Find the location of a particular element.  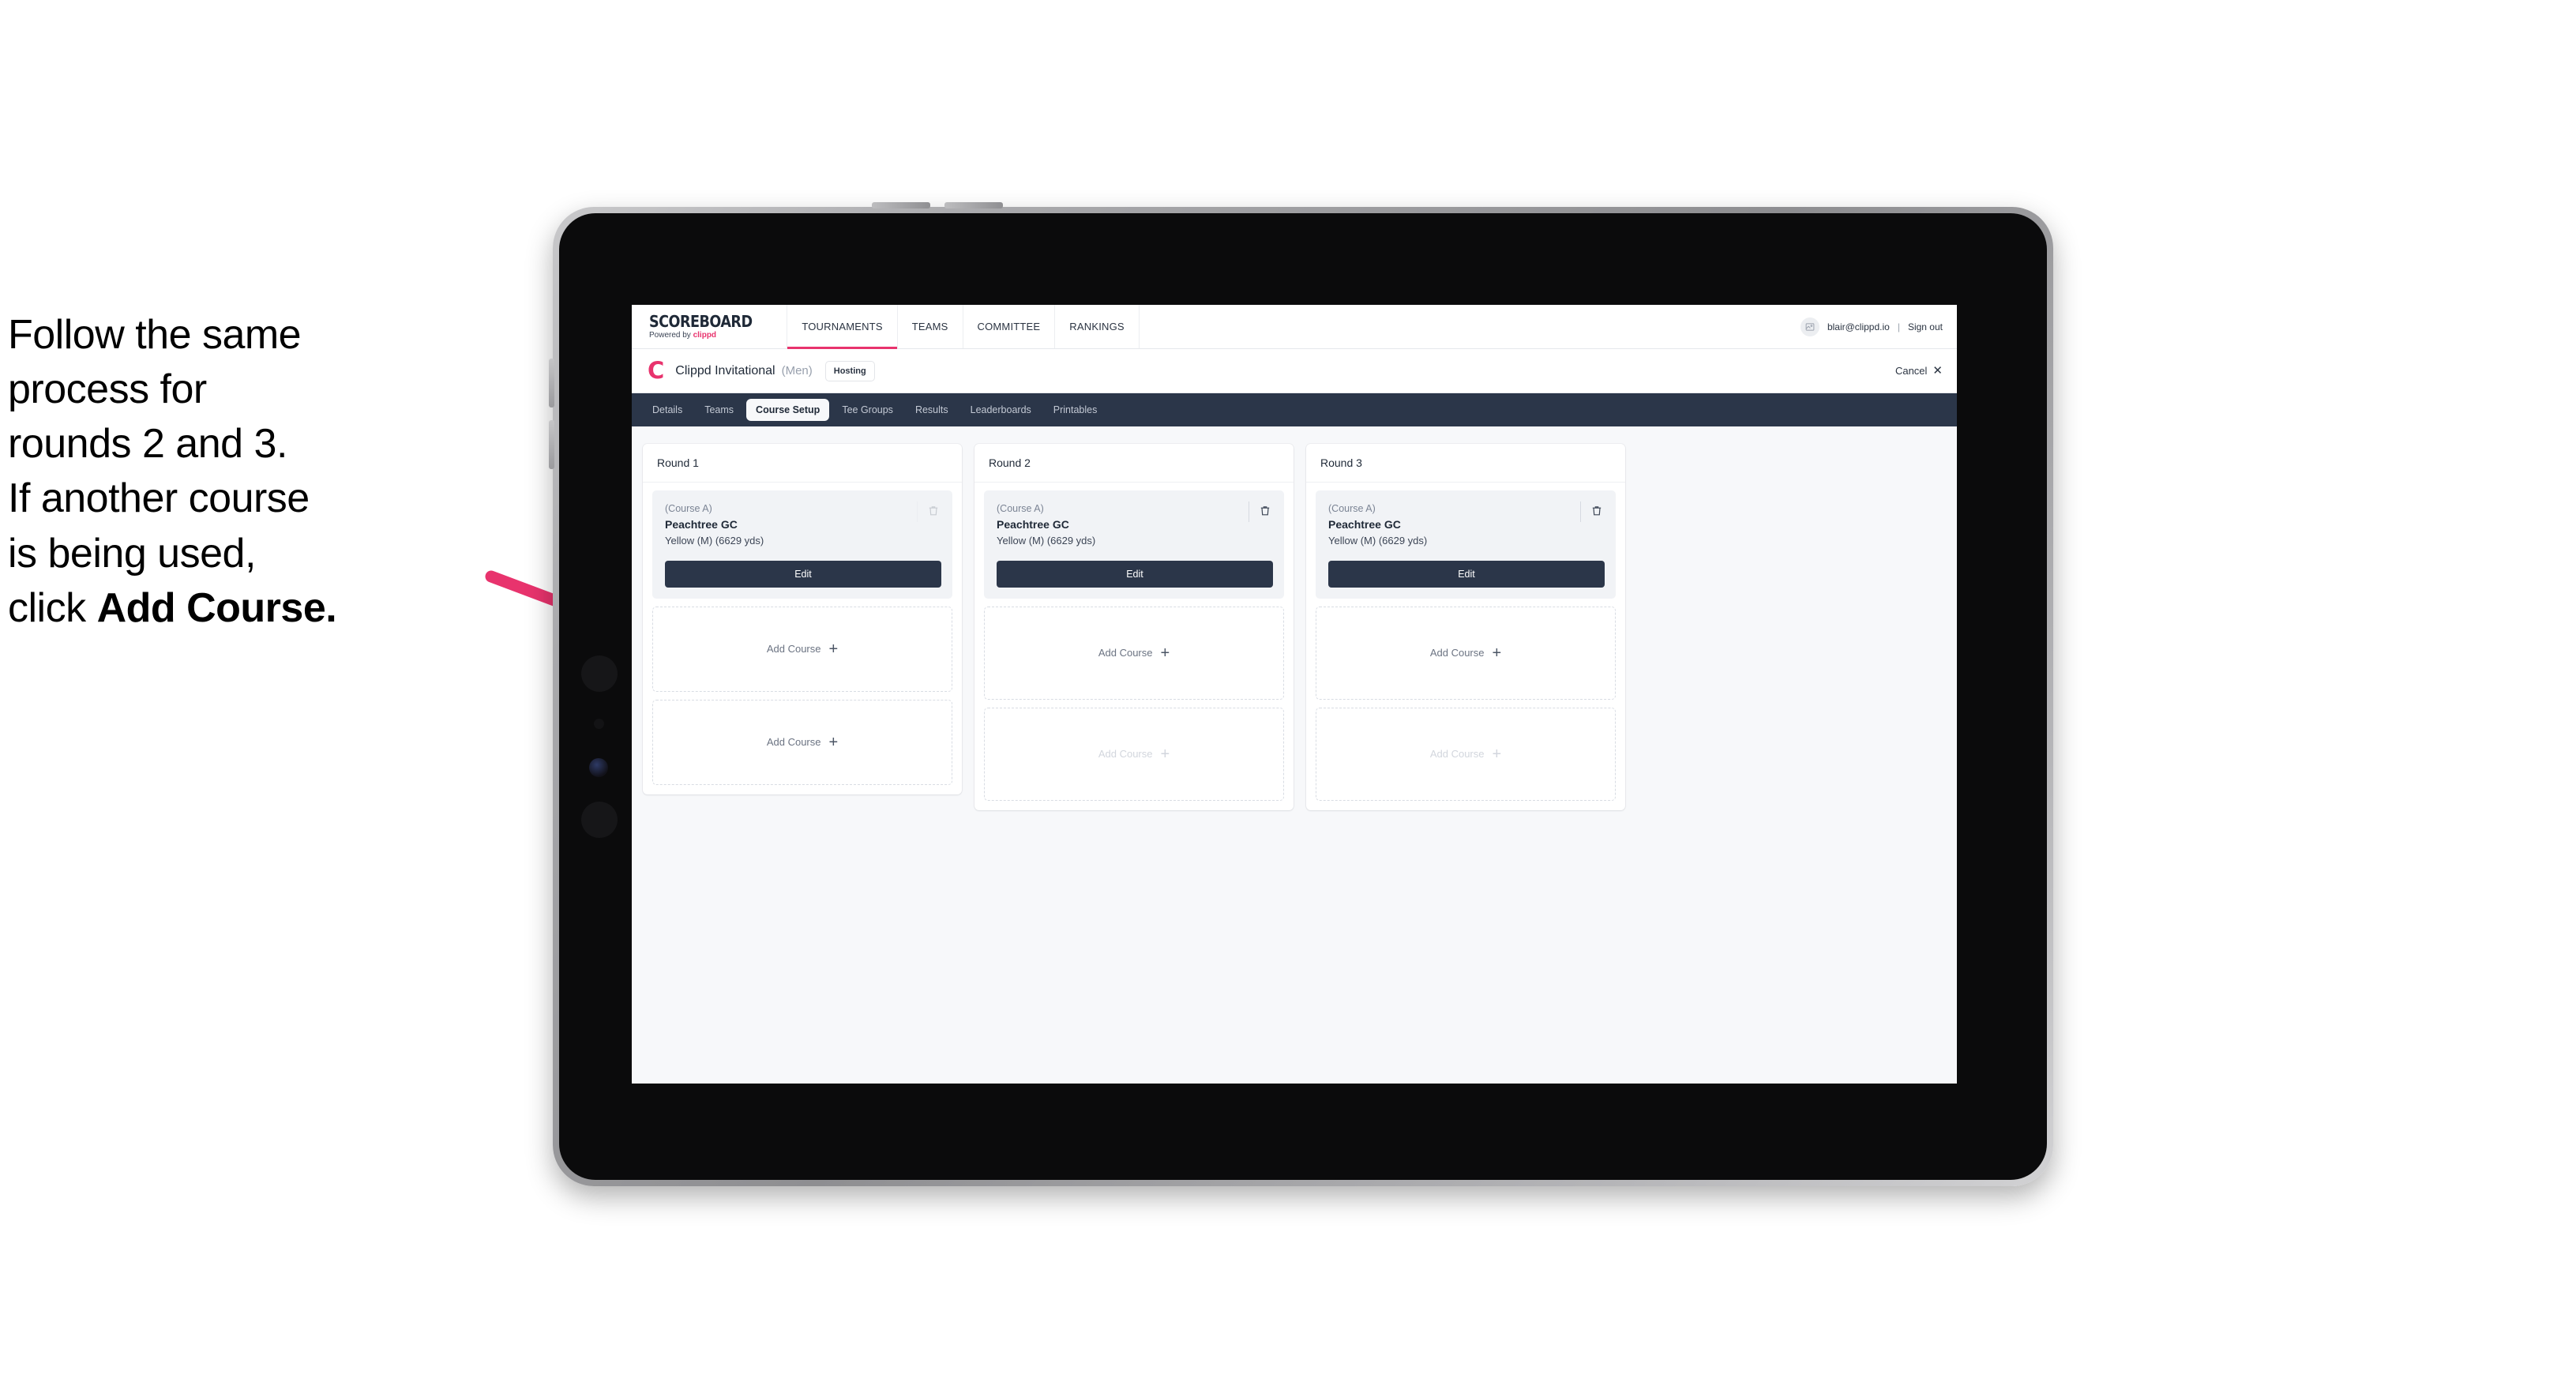

tournament-name: Clippd Invitational is located at coordinates (725, 370).